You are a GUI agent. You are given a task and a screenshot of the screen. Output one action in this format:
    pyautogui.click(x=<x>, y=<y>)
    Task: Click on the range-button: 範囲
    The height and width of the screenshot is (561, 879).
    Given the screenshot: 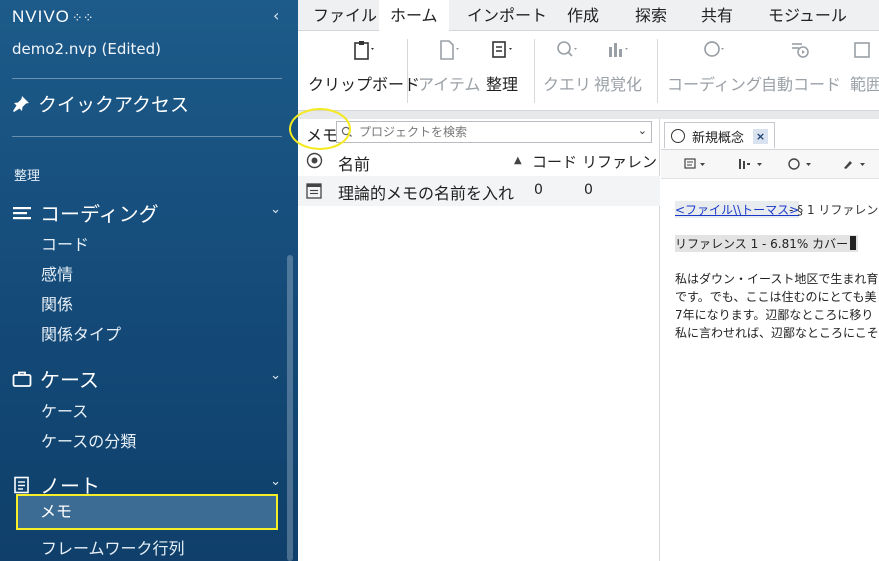 What is the action you would take?
    pyautogui.click(x=864, y=67)
    